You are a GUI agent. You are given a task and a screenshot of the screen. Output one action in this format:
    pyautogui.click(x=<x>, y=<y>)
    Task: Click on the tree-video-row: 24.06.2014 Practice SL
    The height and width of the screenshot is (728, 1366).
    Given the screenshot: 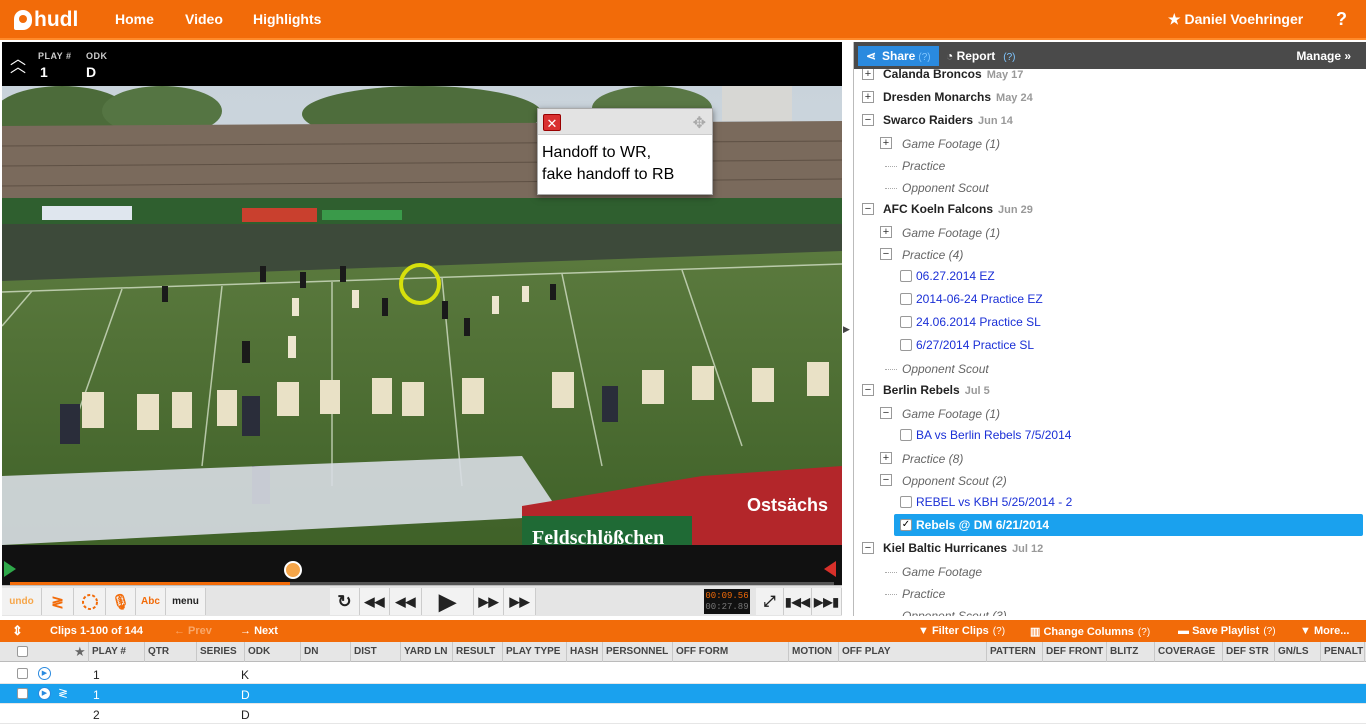 What is the action you would take?
    pyautogui.click(x=1110, y=322)
    